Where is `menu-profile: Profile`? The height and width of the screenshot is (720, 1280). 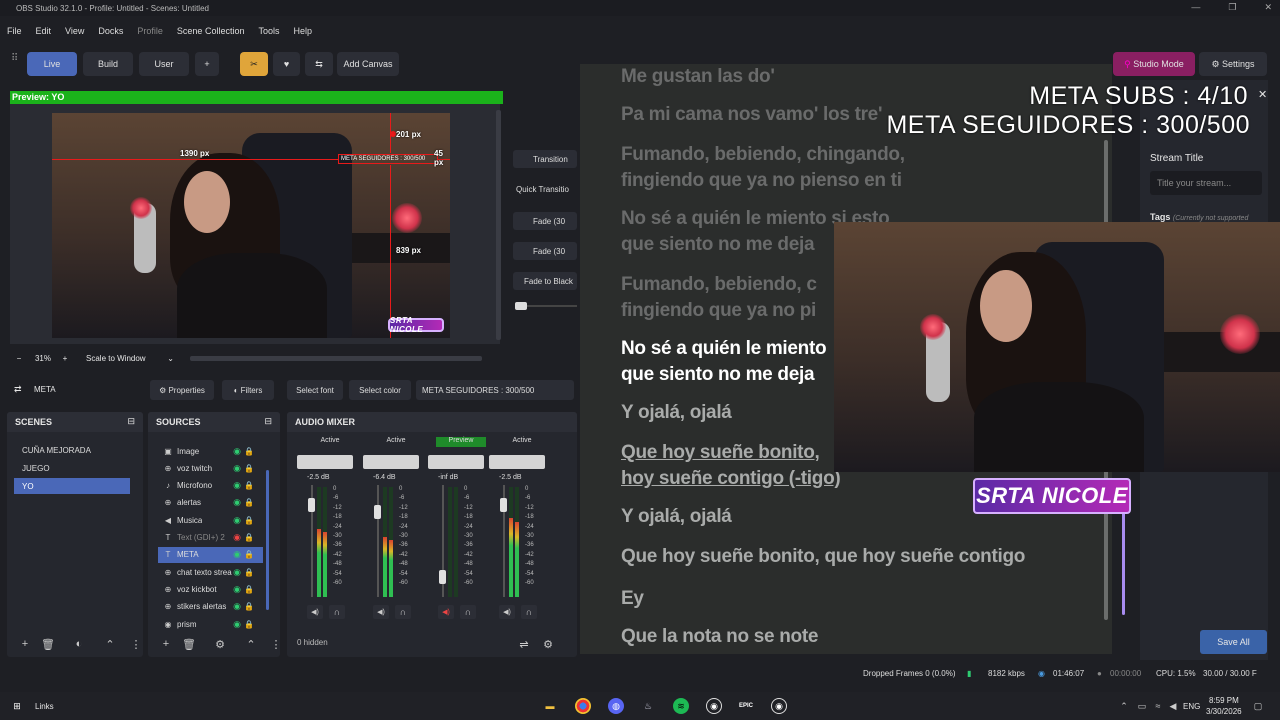
menu-profile: Profile is located at coordinates (150, 31).